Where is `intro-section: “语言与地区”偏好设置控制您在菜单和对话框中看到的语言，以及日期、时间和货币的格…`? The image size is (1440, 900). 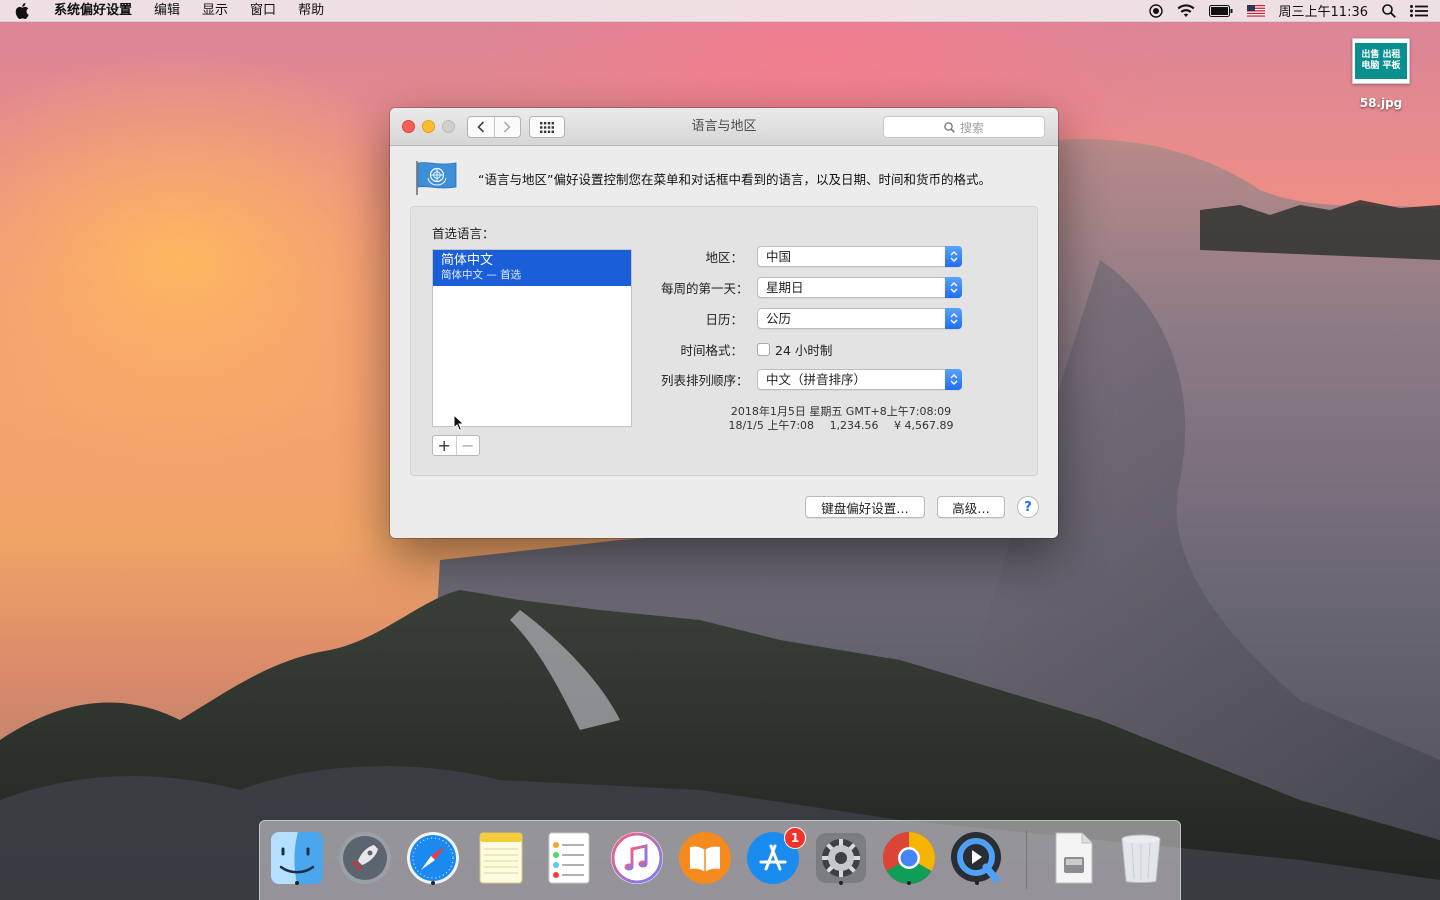 intro-section: “语言与地区”偏好设置控制您在菜单和对话框中看到的语言，以及日期、时间和货币的格… is located at coordinates (724, 178).